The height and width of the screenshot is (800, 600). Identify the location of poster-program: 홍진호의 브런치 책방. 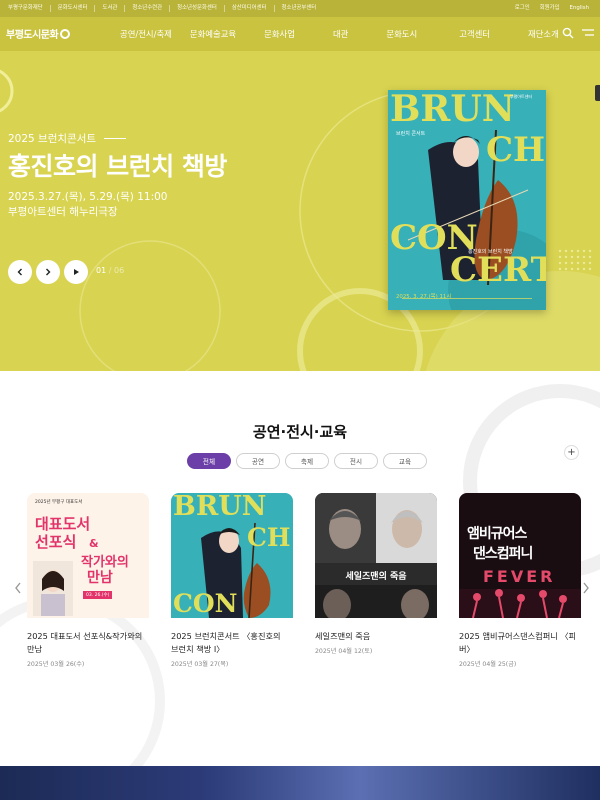
(490, 252).